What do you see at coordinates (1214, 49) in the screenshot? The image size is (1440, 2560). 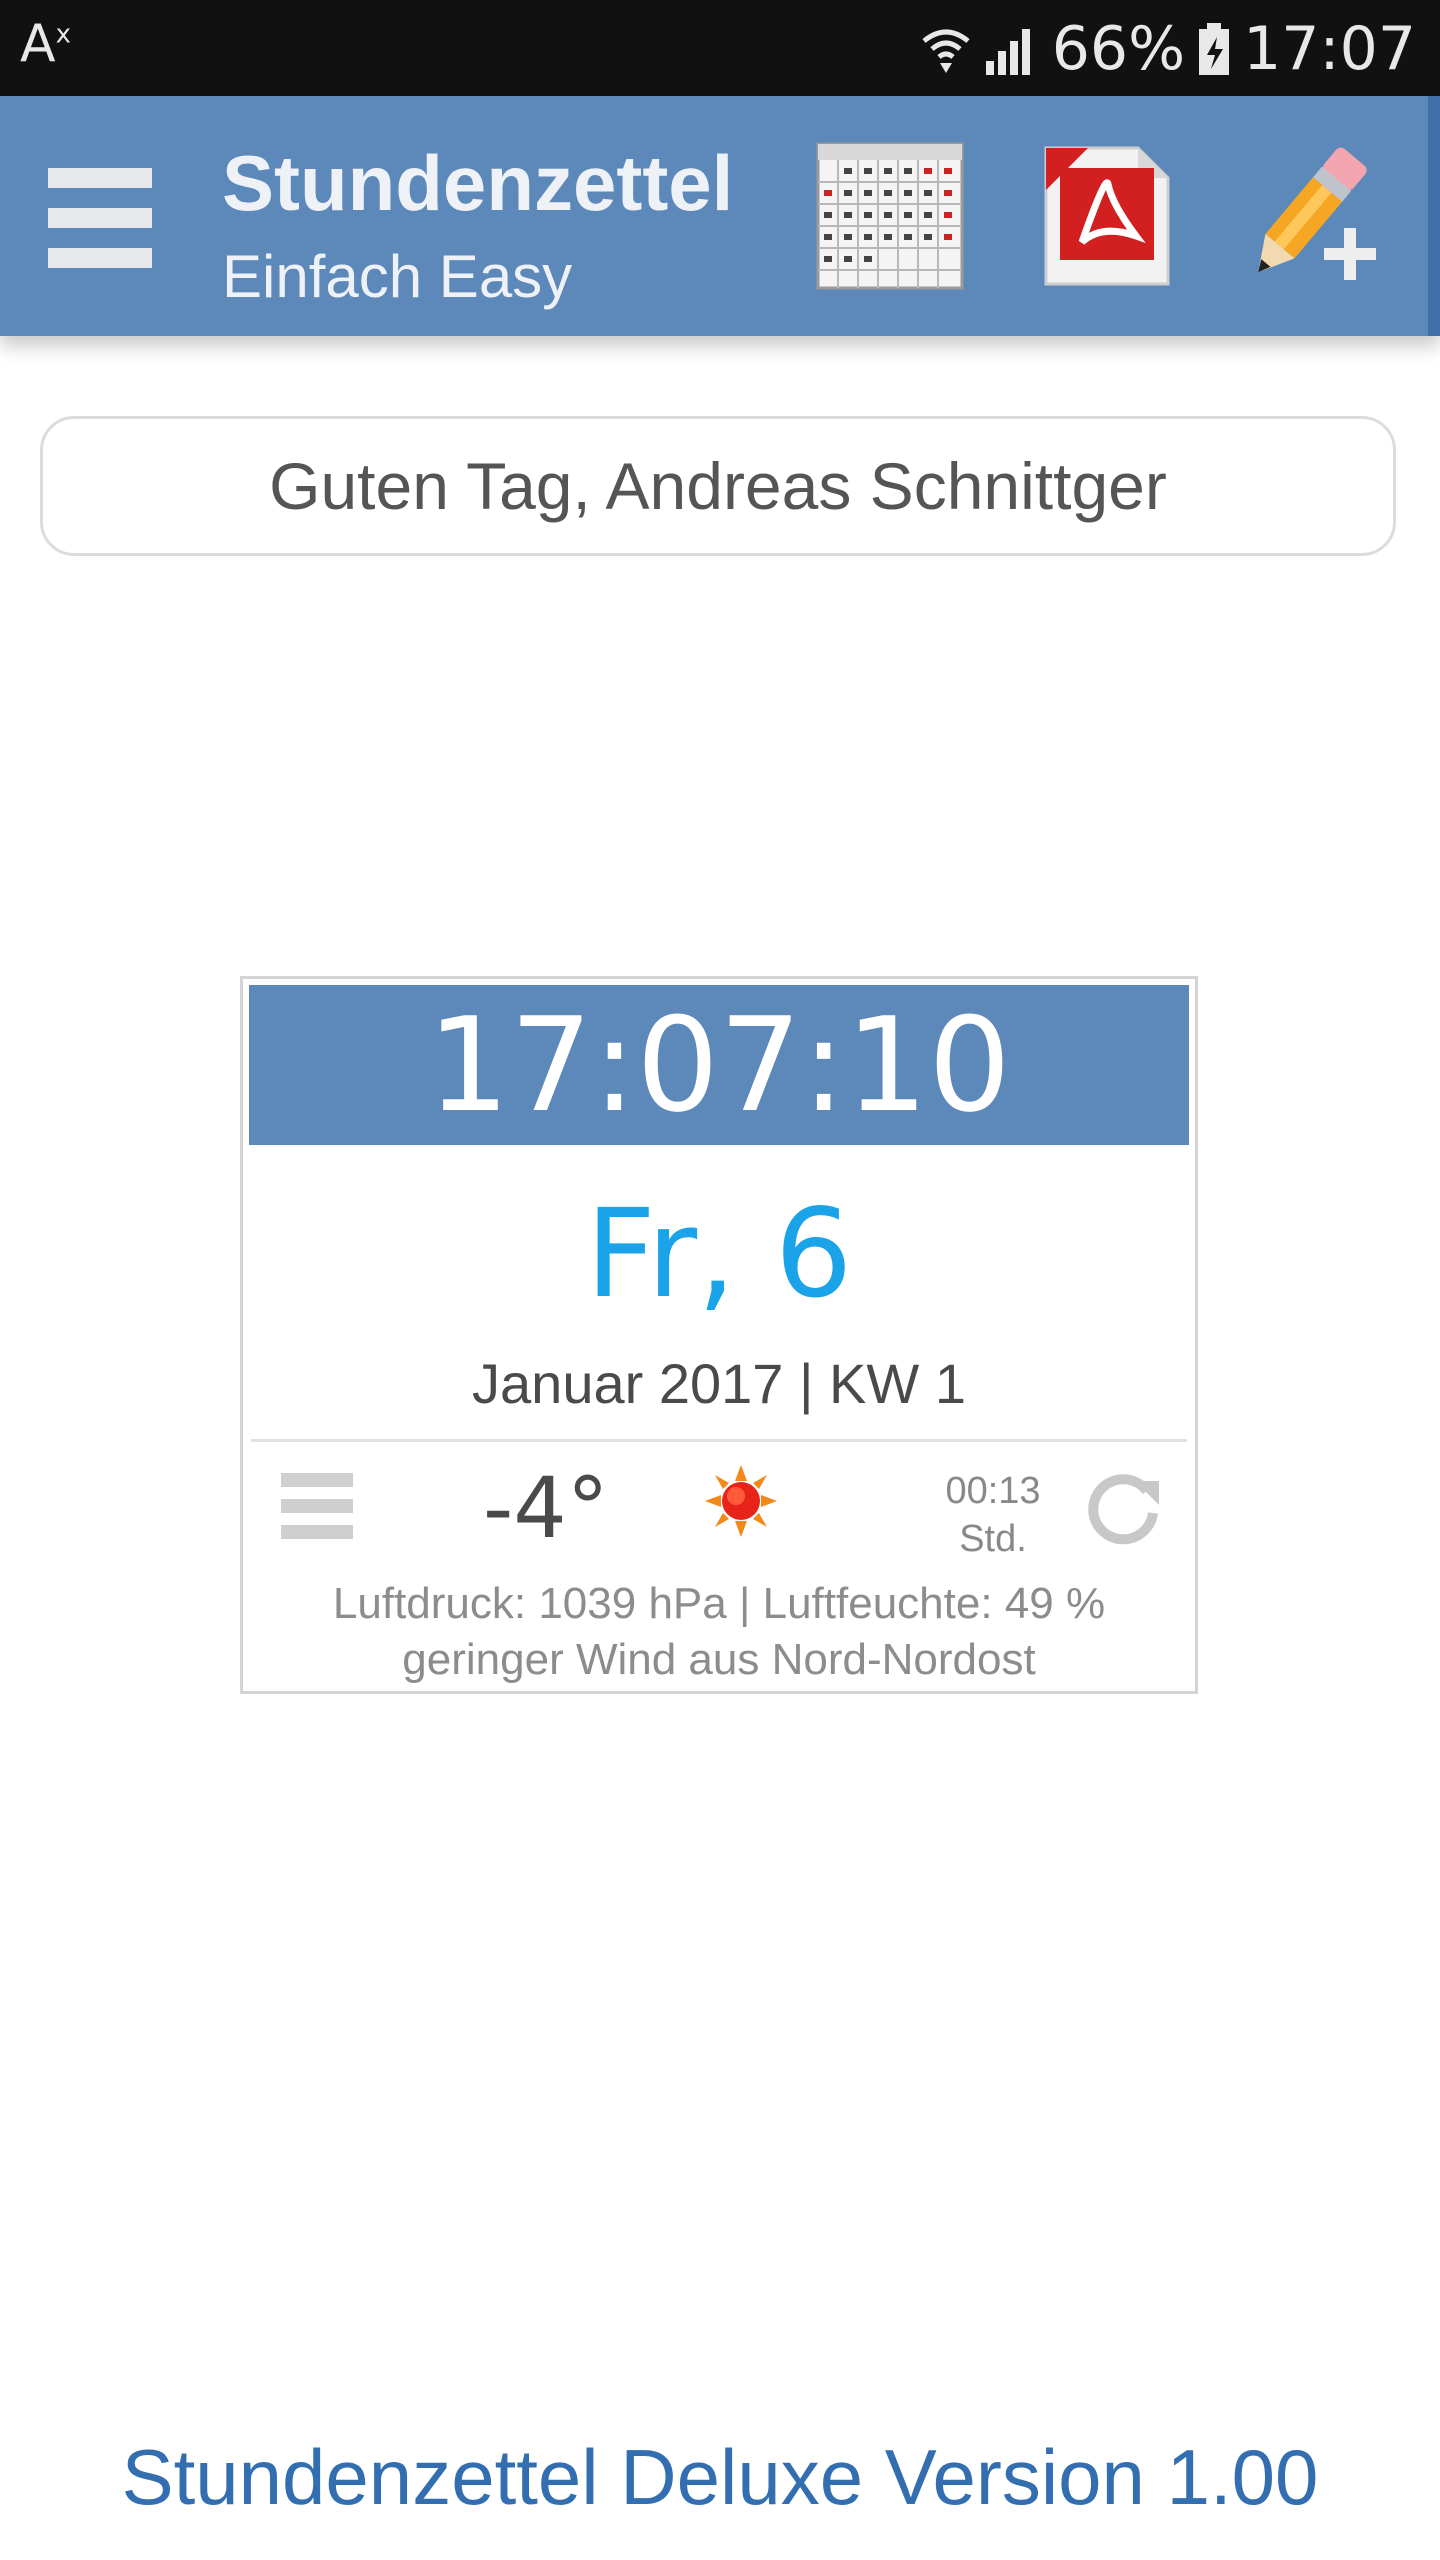 I see `battery-icon` at bounding box center [1214, 49].